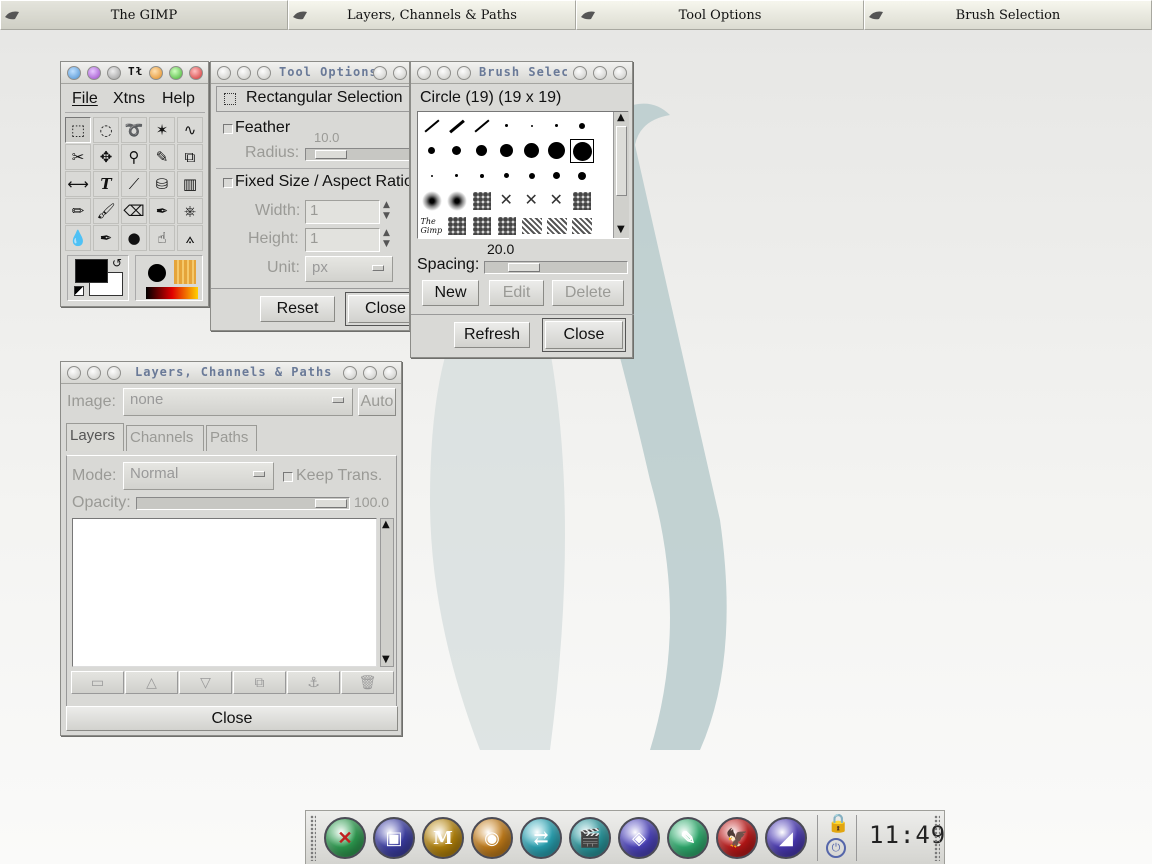 The width and height of the screenshot is (1152, 864). Describe the element at coordinates (450, 293) in the screenshot. I see `new-brush-button: New` at that location.